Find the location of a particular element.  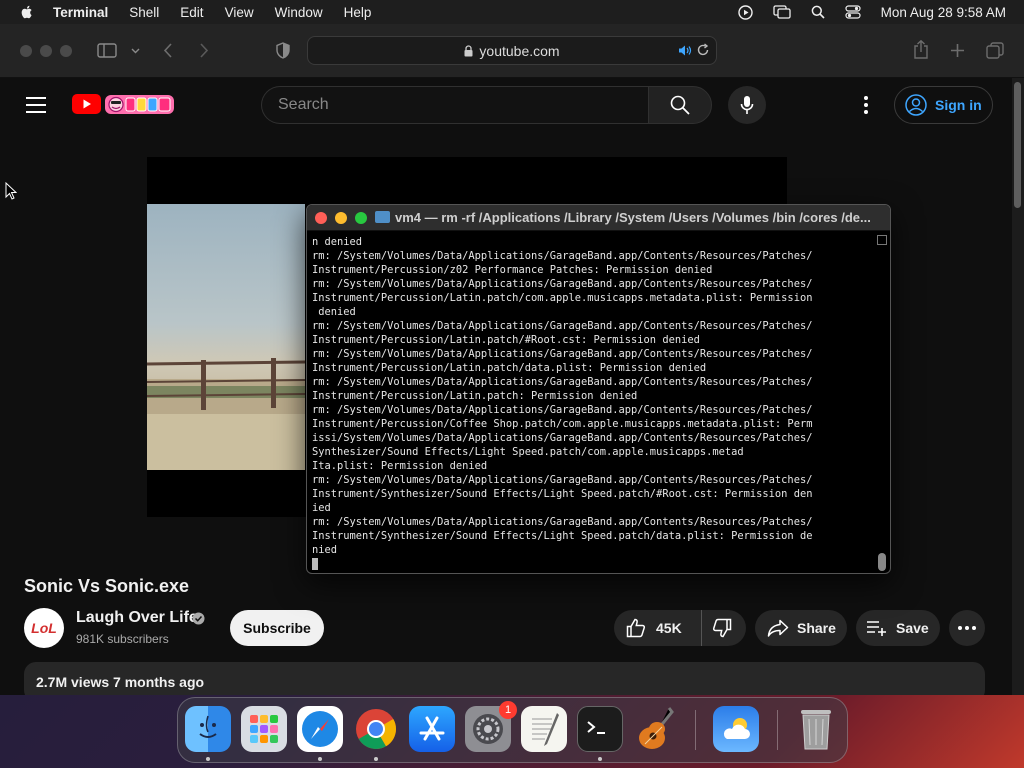

menu-view: View is located at coordinates (239, 12).